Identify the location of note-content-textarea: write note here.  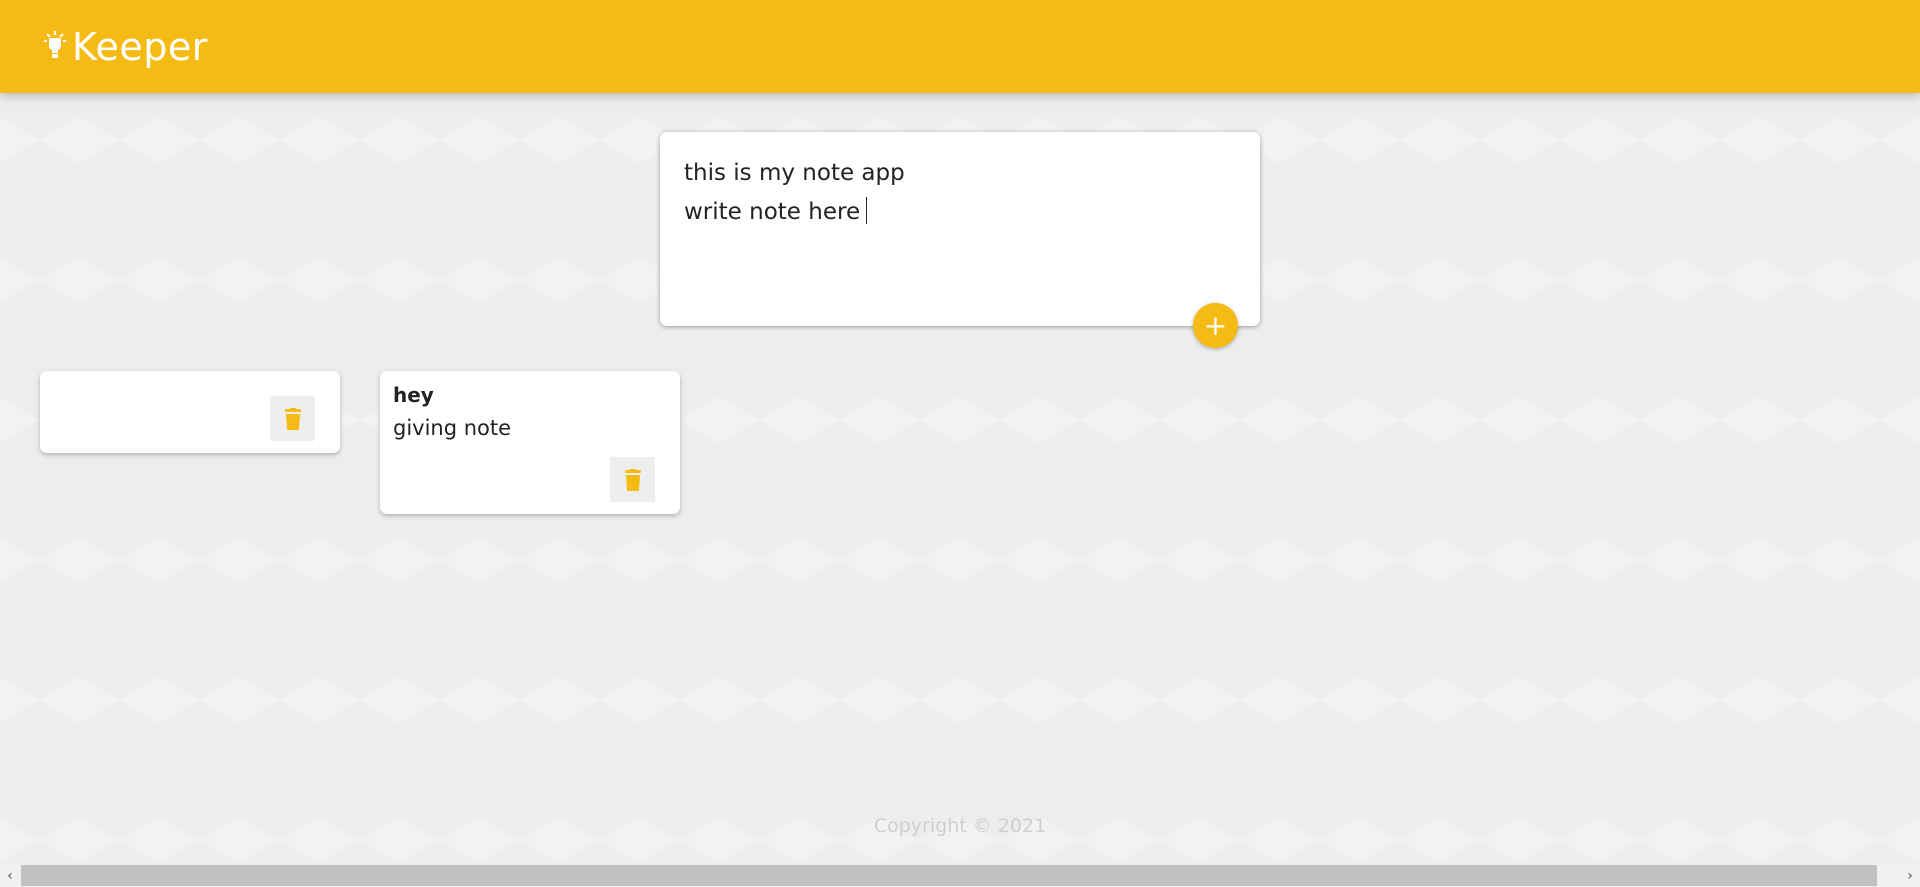
(794, 212).